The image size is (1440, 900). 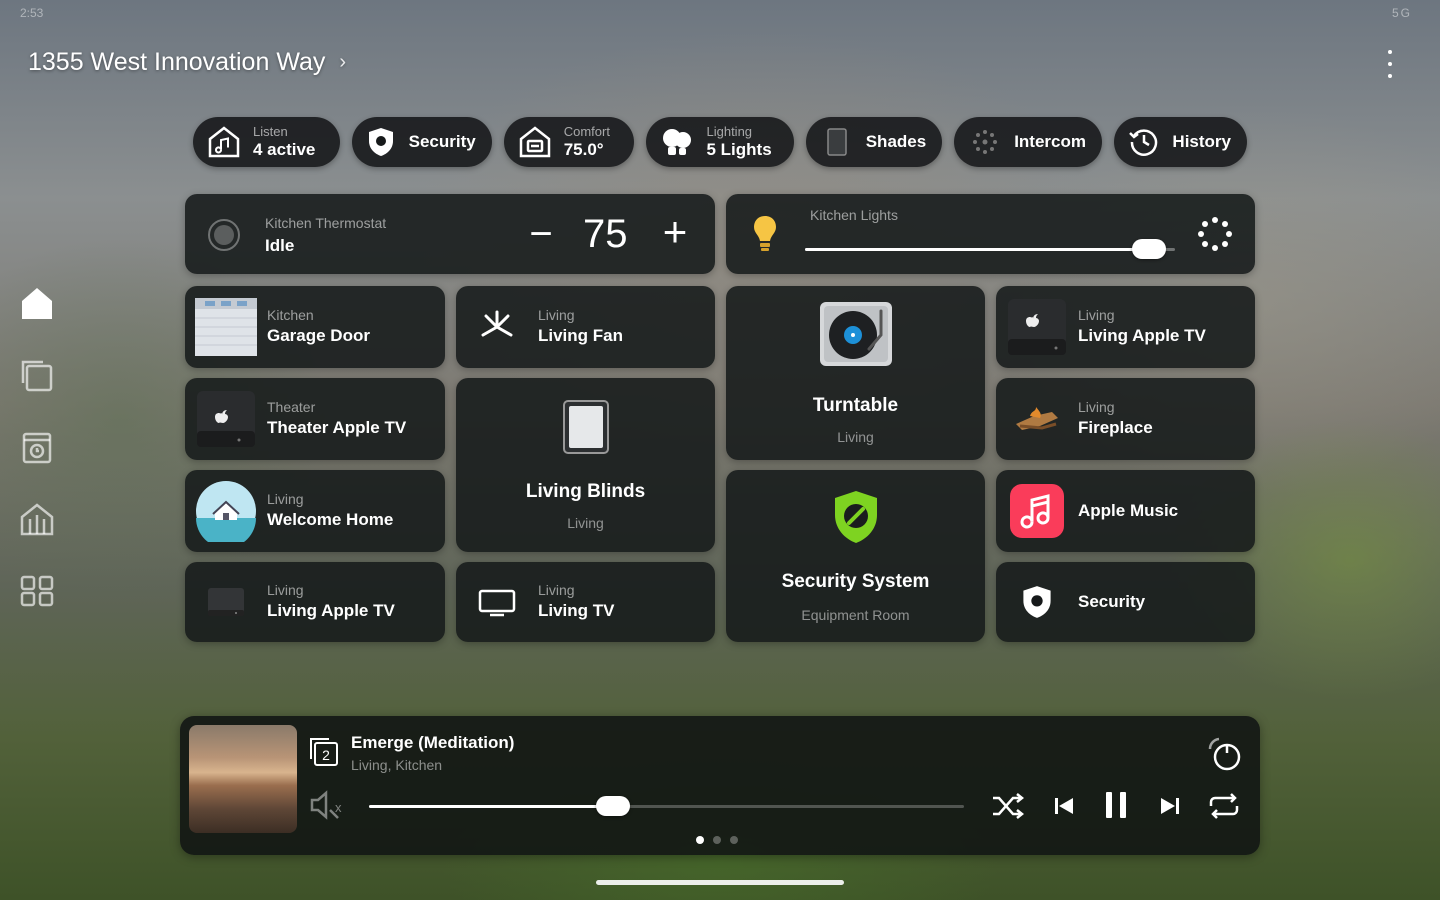 What do you see at coordinates (585, 602) in the screenshot?
I see `living-tv-tile: Living Living TV` at bounding box center [585, 602].